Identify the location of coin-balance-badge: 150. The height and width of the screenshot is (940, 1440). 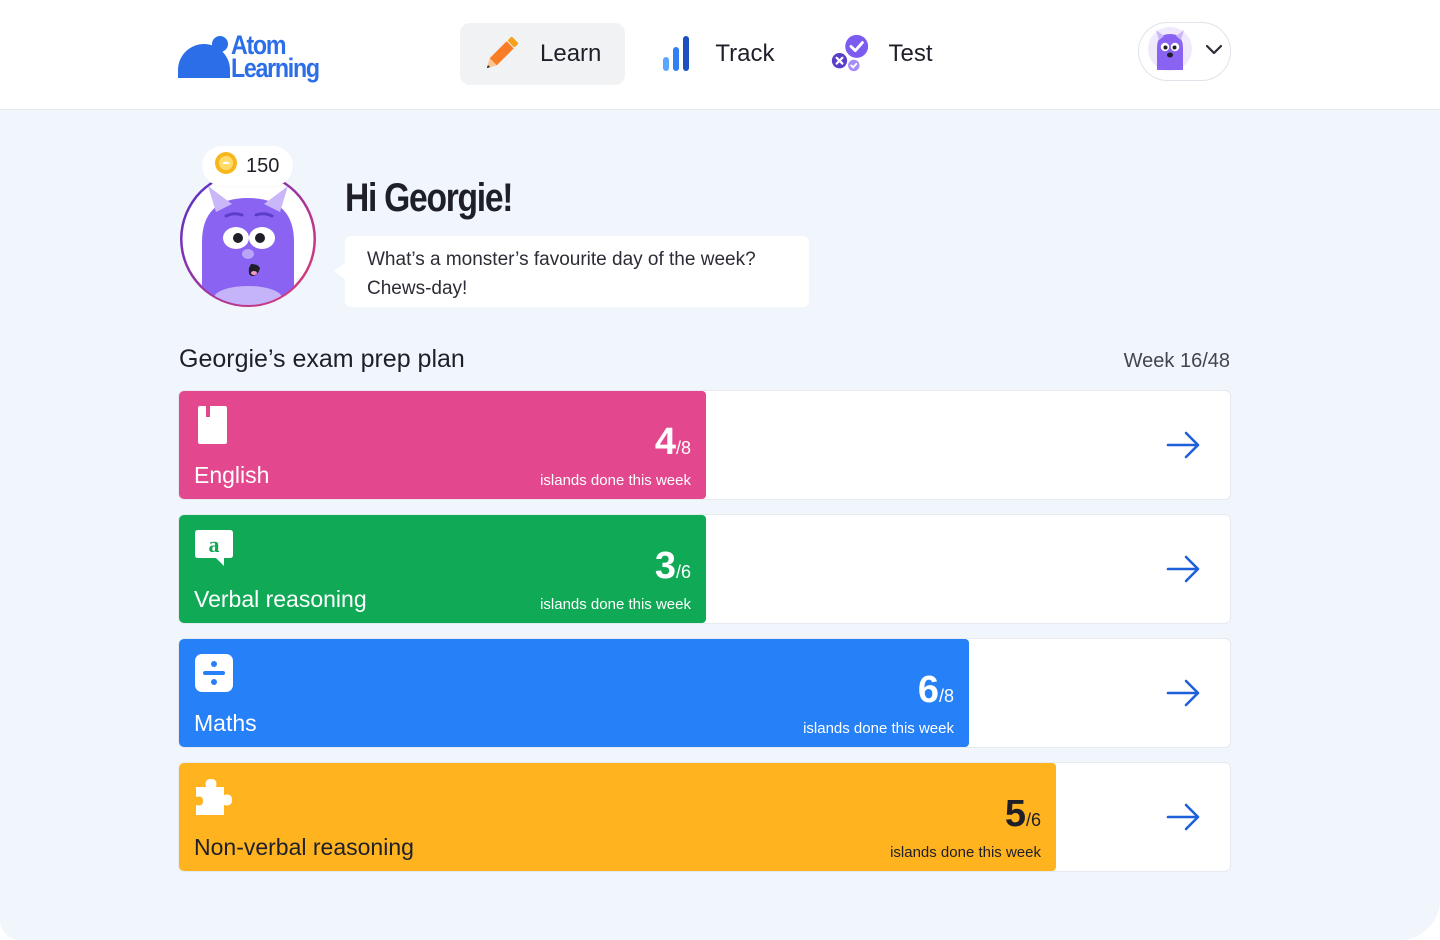
(248, 166).